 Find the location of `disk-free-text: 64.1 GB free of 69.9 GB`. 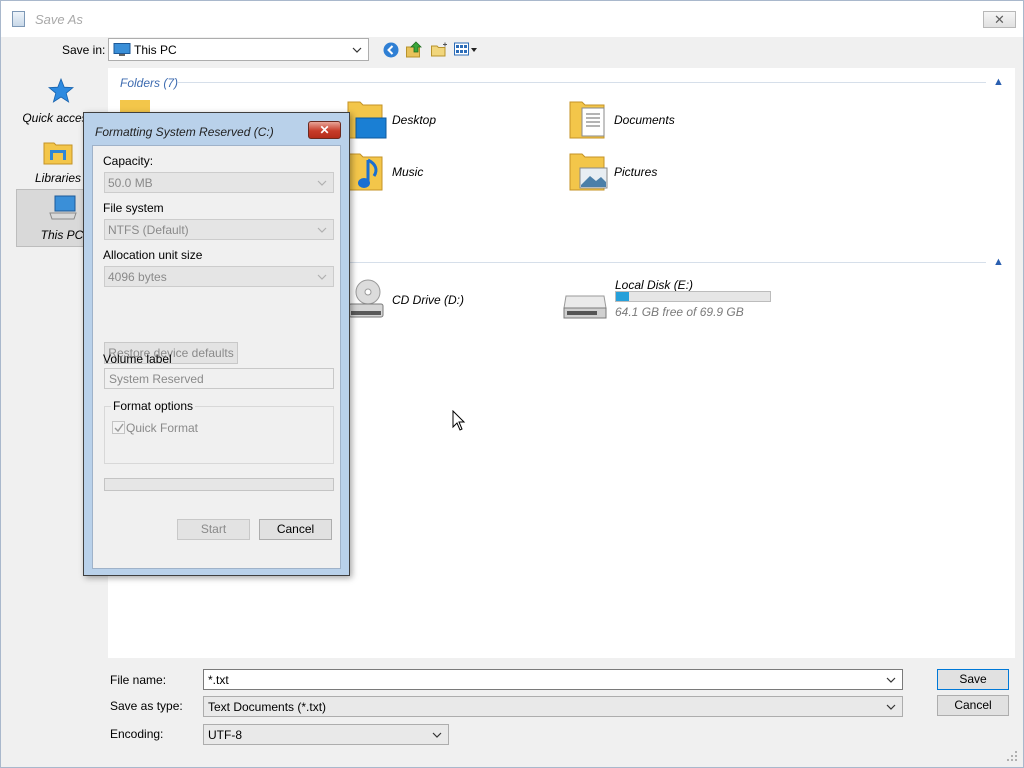

disk-free-text: 64.1 GB free of 69.9 GB is located at coordinates (679, 312).